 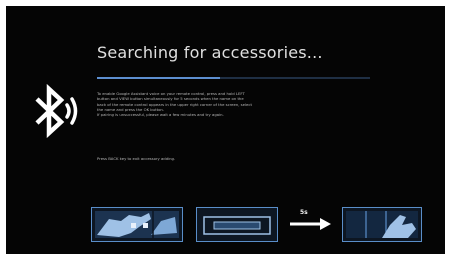 What do you see at coordinates (158, 78) in the screenshot?
I see `search-progress-fill` at bounding box center [158, 78].